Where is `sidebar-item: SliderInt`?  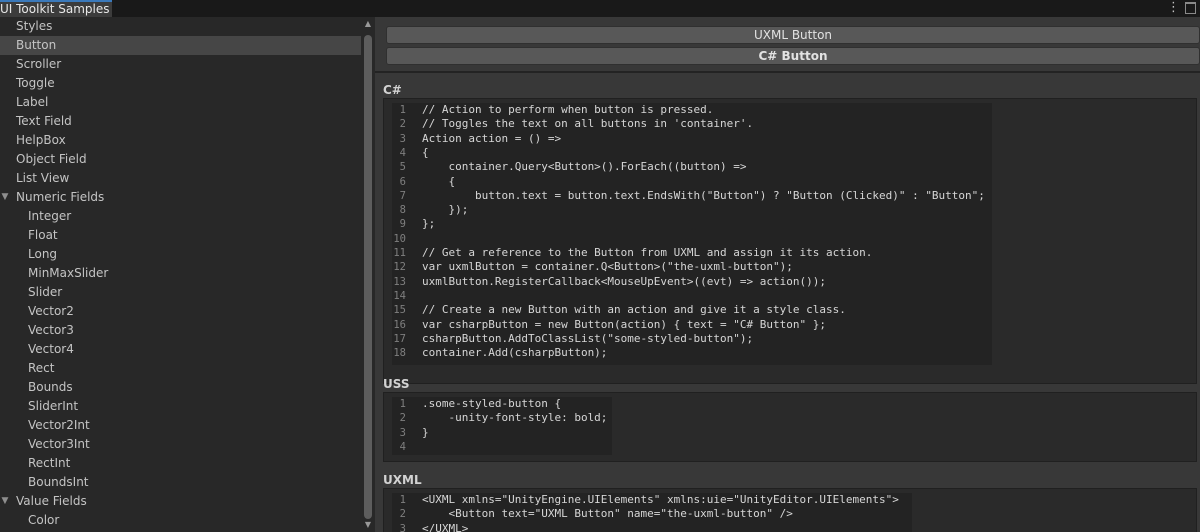 sidebar-item: SliderInt is located at coordinates (180, 406).